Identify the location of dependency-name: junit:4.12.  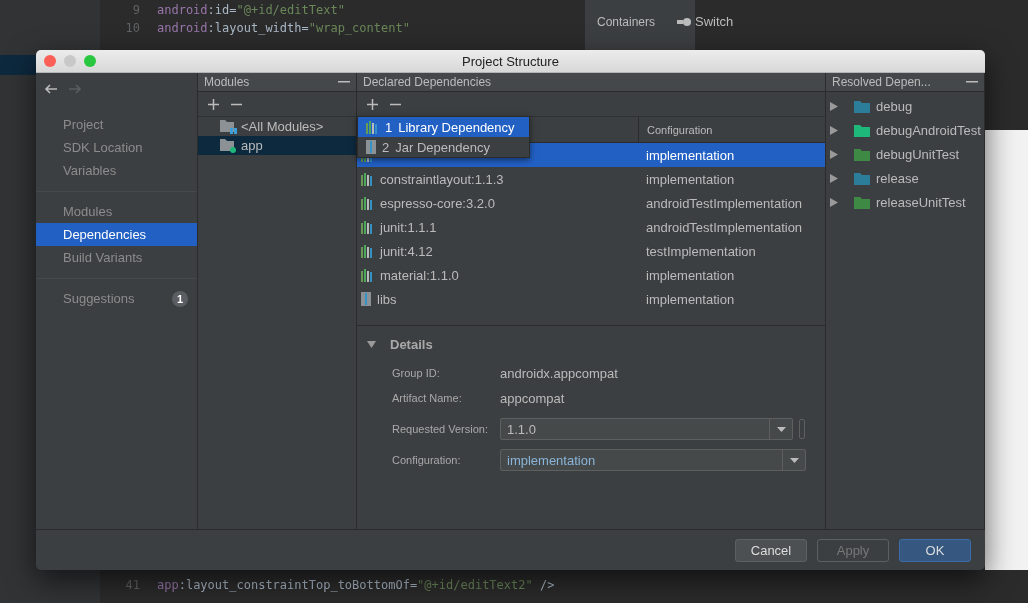
(406, 251).